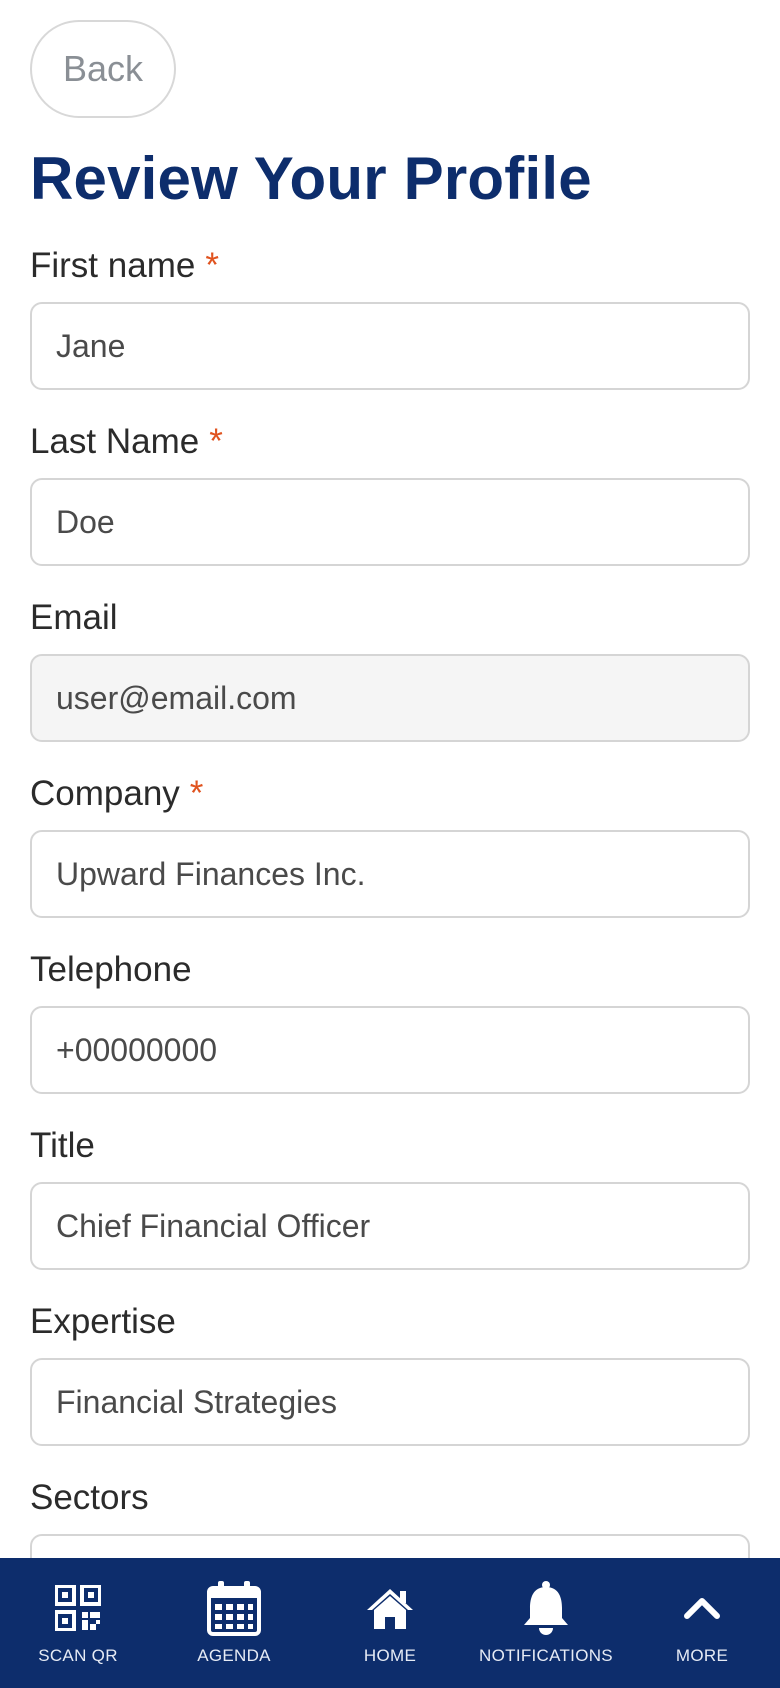  I want to click on sectors-label-text: Sectors, so click(89, 1497).